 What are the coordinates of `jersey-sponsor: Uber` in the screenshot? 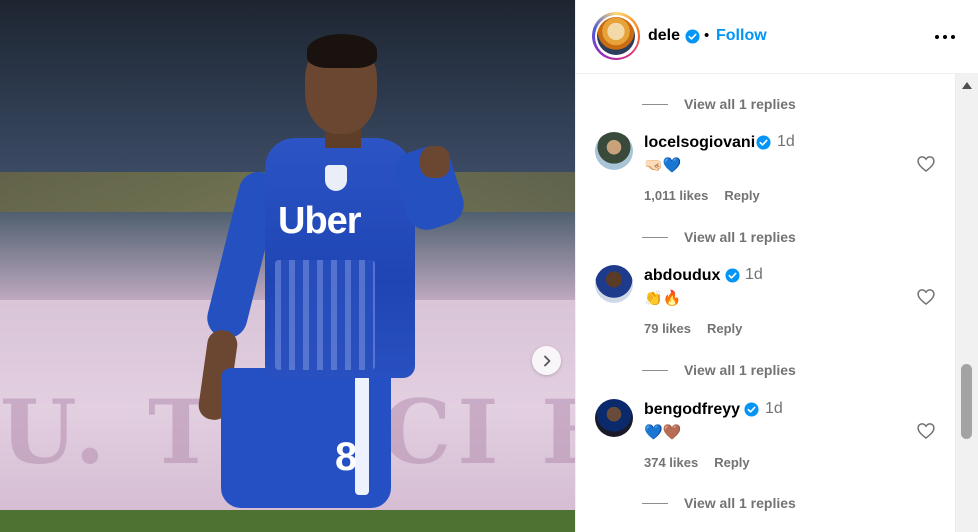 It's located at (320, 221).